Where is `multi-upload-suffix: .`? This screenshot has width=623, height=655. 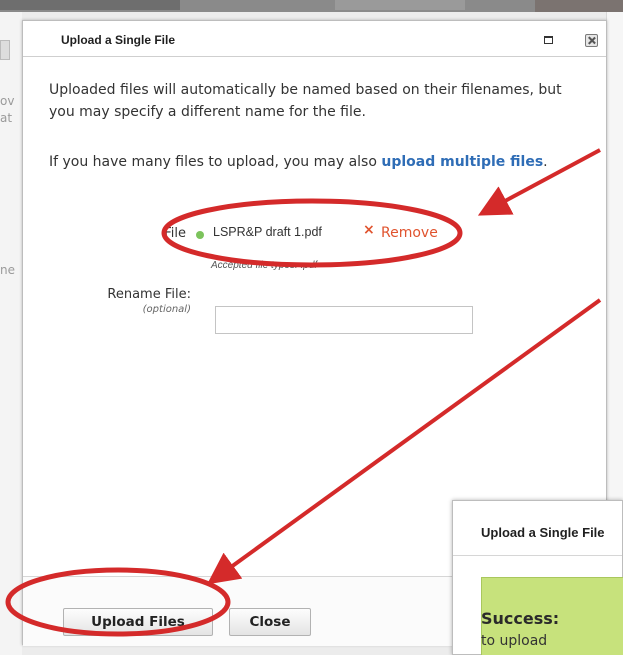 multi-upload-suffix: . is located at coordinates (545, 162).